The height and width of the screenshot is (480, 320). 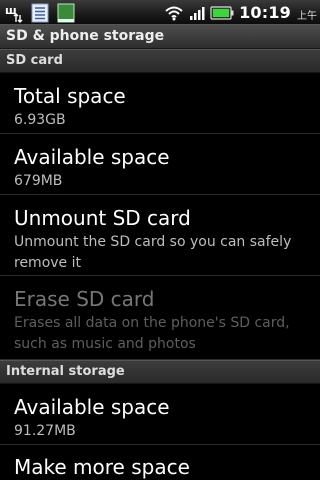 What do you see at coordinates (222, 12) in the screenshot?
I see `battery-icon` at bounding box center [222, 12].